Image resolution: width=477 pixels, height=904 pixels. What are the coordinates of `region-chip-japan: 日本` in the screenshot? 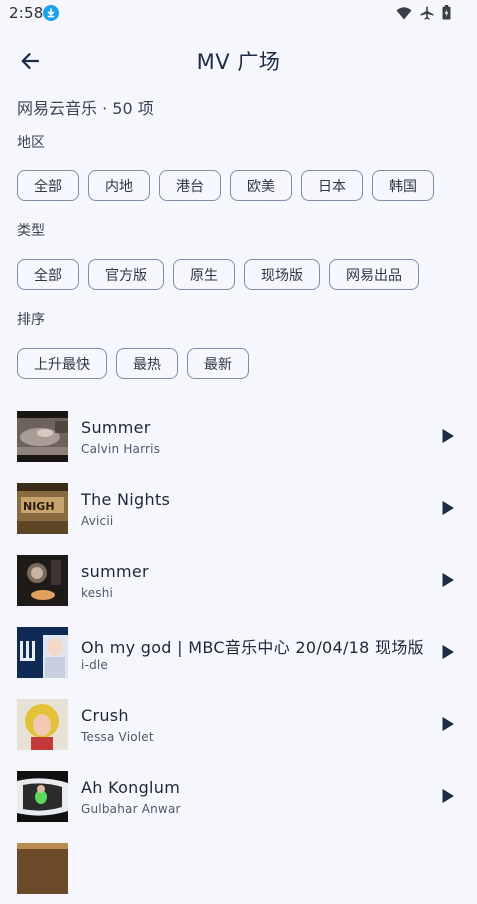 It's located at (332, 185).